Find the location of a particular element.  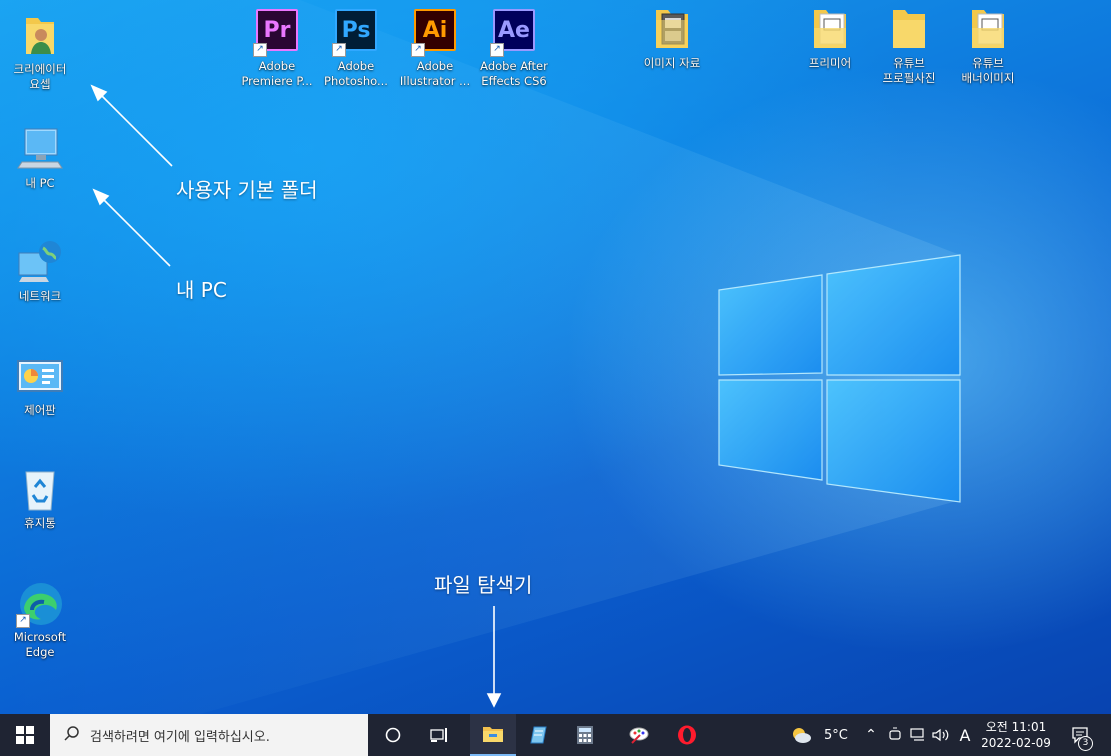

taskbar-file-explorer is located at coordinates (493, 735).